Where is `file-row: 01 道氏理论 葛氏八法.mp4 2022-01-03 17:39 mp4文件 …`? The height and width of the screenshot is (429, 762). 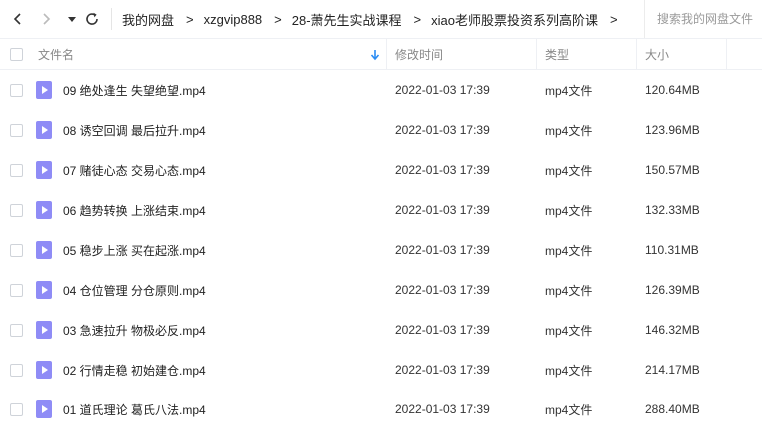
file-row: 01 道氏理论 葛氏八法.mp4 2022-01-03 17:39 mp4文件 … is located at coordinates (381, 409).